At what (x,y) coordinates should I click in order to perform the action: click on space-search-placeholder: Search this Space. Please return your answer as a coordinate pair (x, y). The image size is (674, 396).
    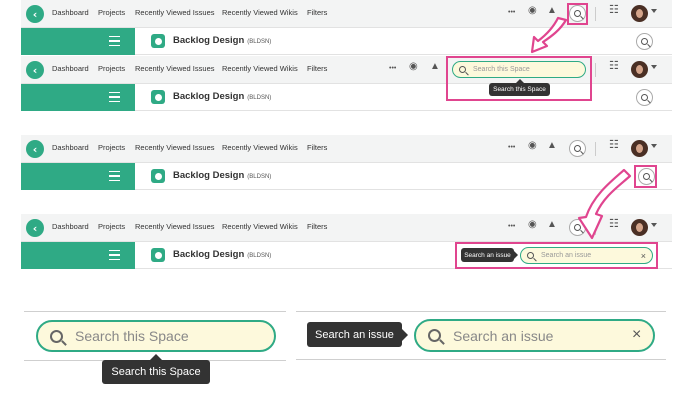
    Looking at the image, I should click on (132, 336).